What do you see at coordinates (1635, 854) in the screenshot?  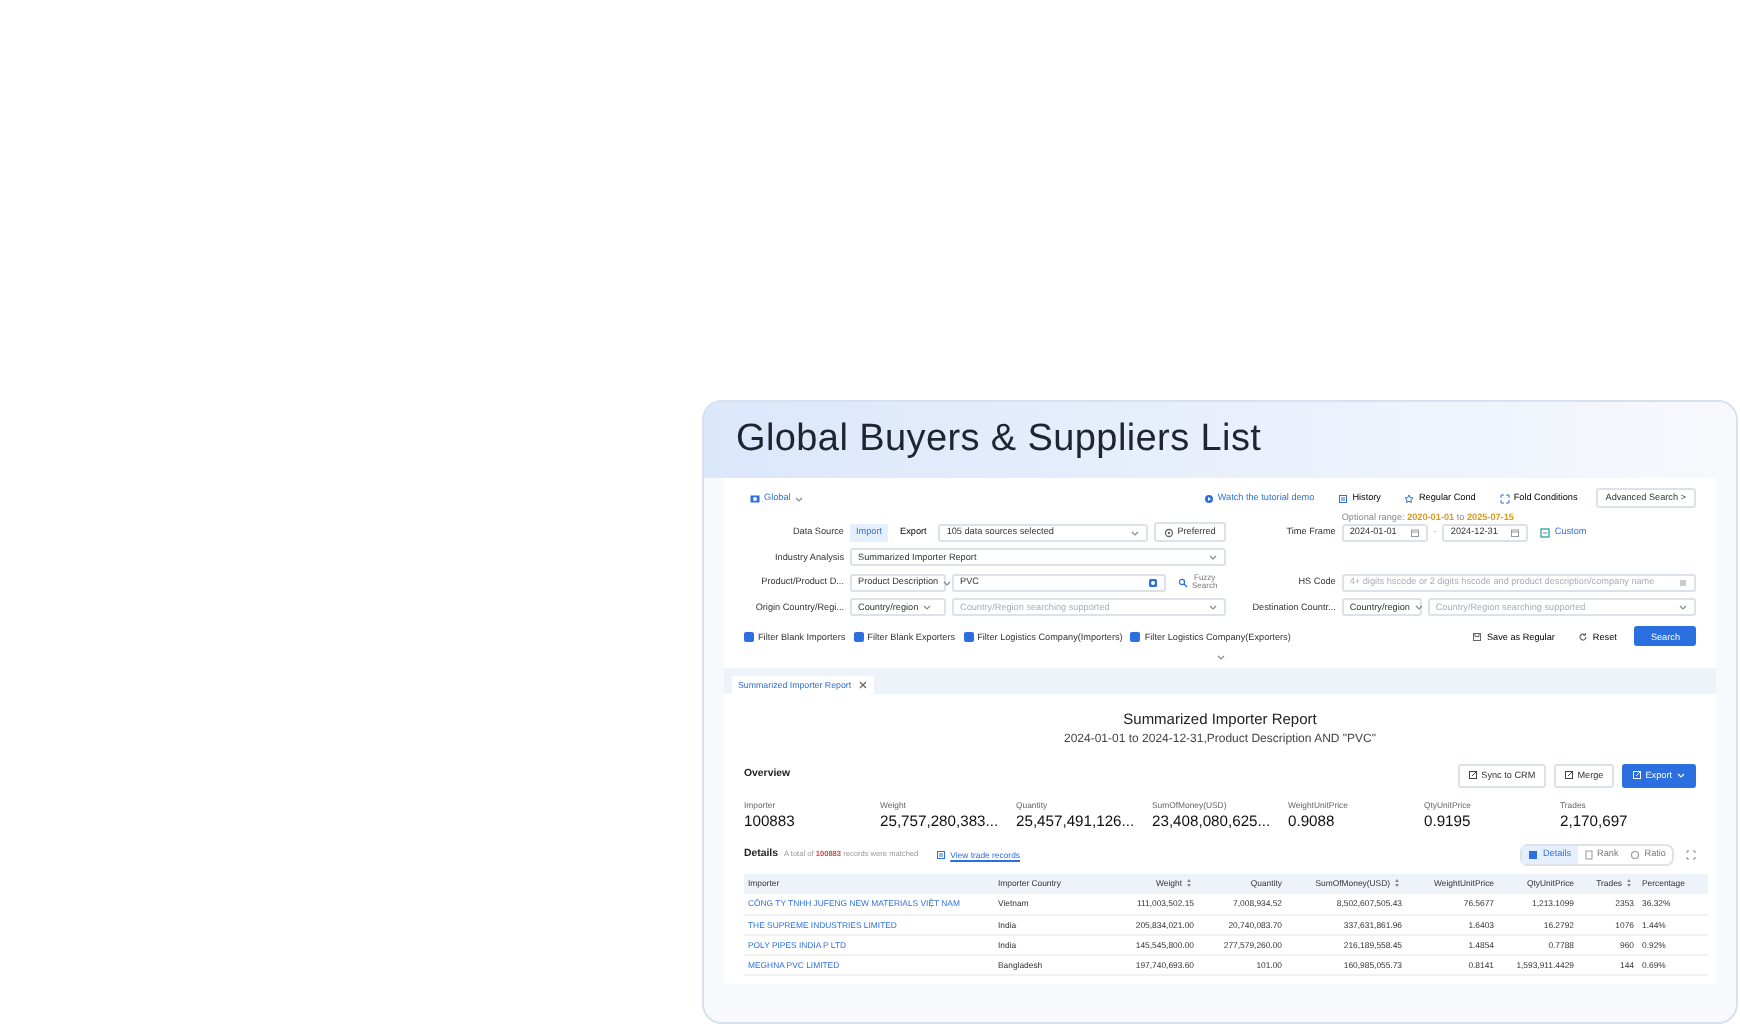 I see `ratio-icon` at bounding box center [1635, 854].